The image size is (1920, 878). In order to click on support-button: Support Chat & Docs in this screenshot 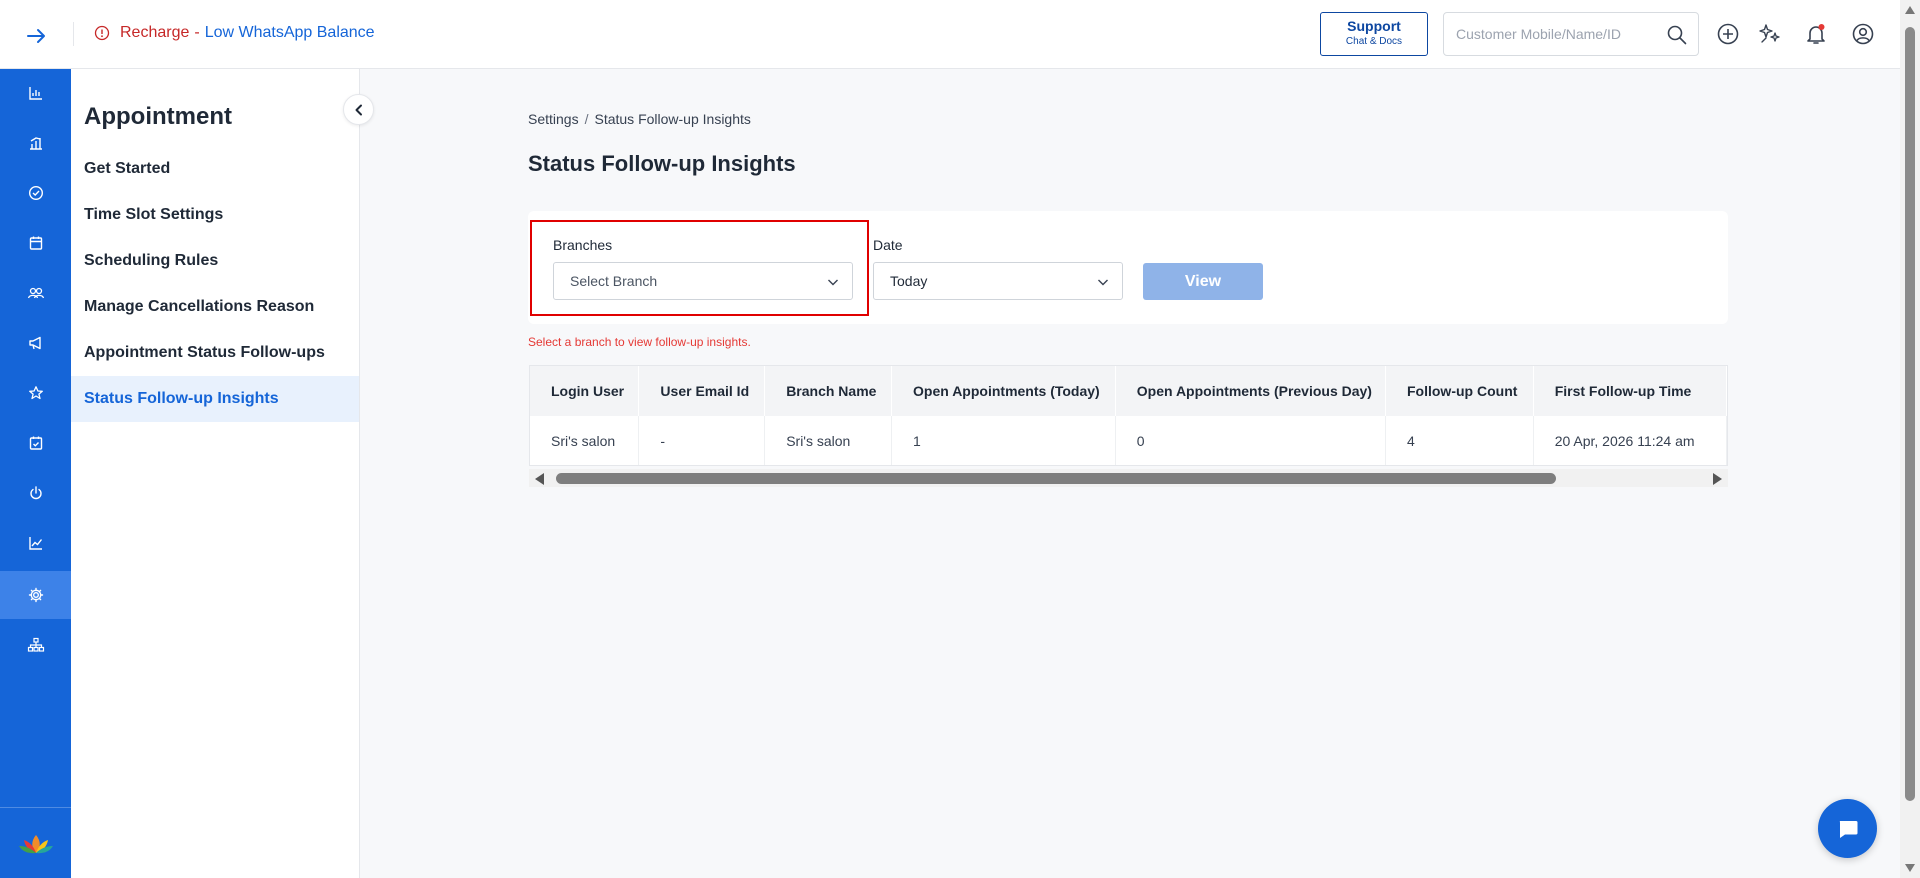, I will do `click(1374, 34)`.